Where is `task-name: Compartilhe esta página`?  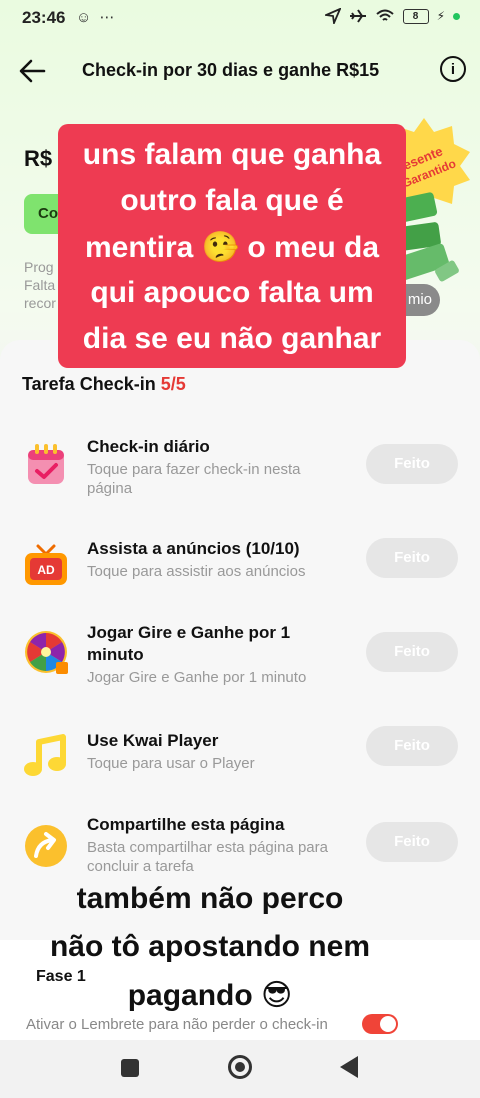 task-name: Compartilhe esta página is located at coordinates (186, 824).